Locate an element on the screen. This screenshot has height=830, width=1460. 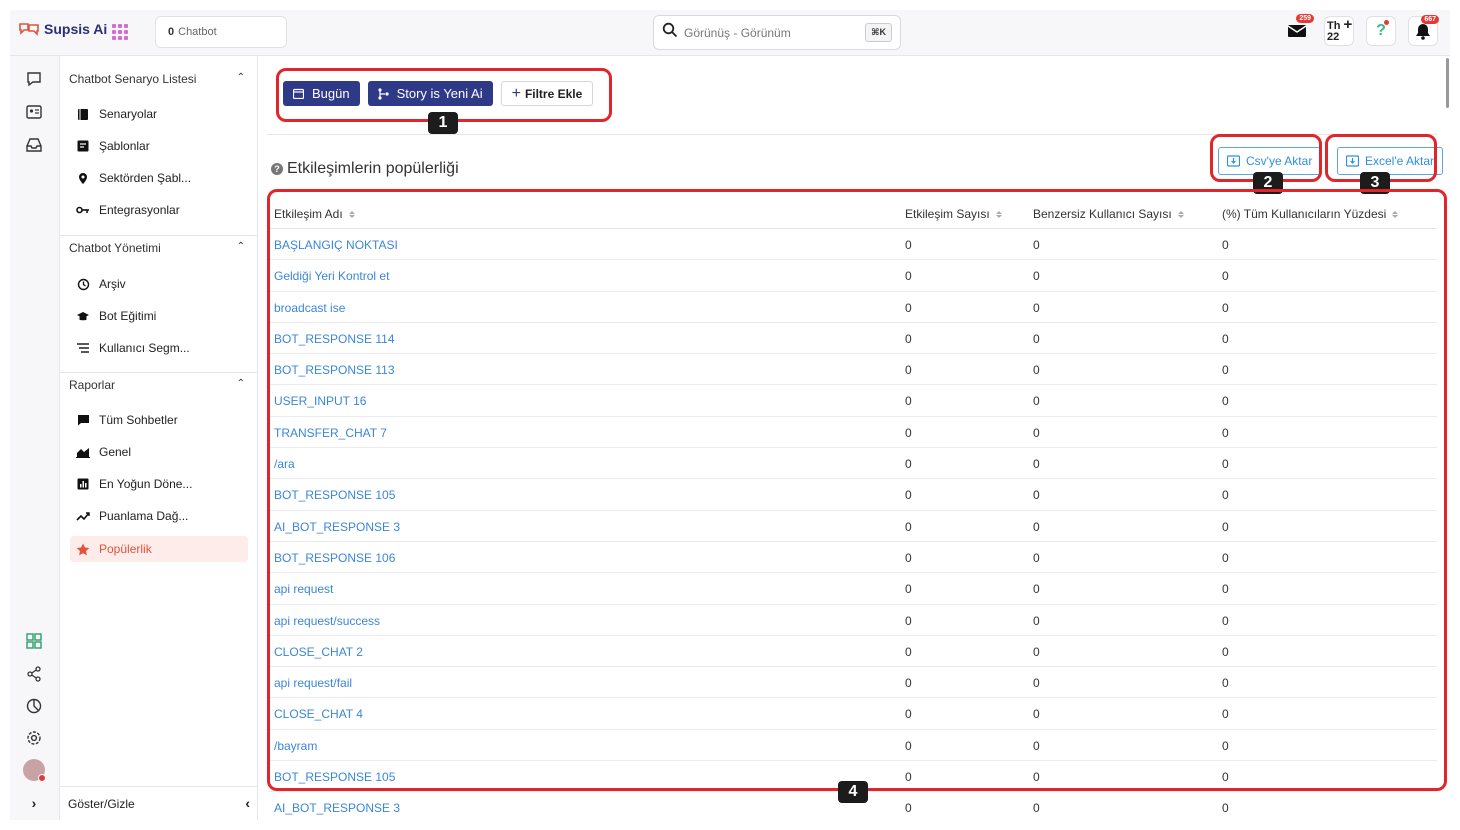
reports-rail-icon is located at coordinates (34, 706).